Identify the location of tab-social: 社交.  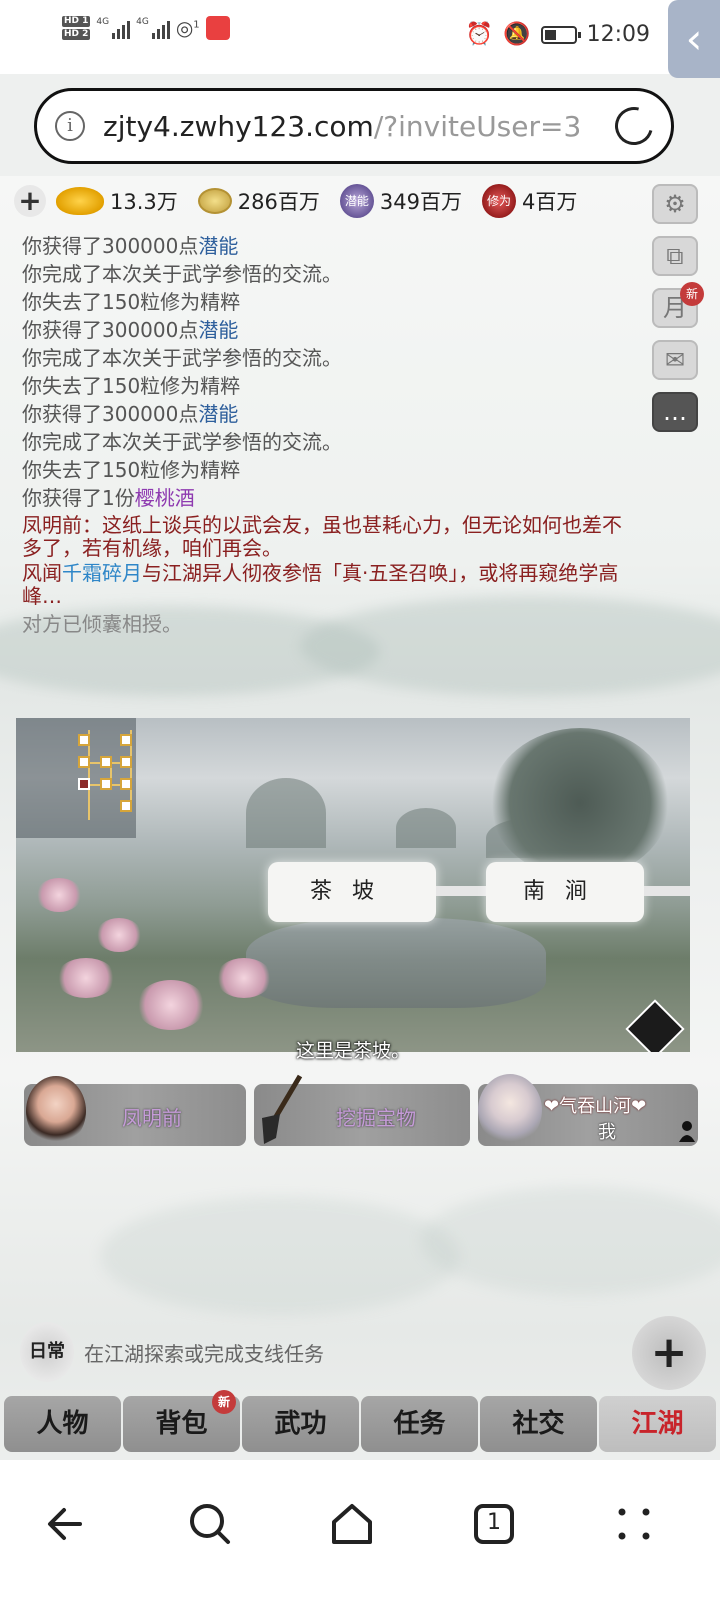
(538, 1424).